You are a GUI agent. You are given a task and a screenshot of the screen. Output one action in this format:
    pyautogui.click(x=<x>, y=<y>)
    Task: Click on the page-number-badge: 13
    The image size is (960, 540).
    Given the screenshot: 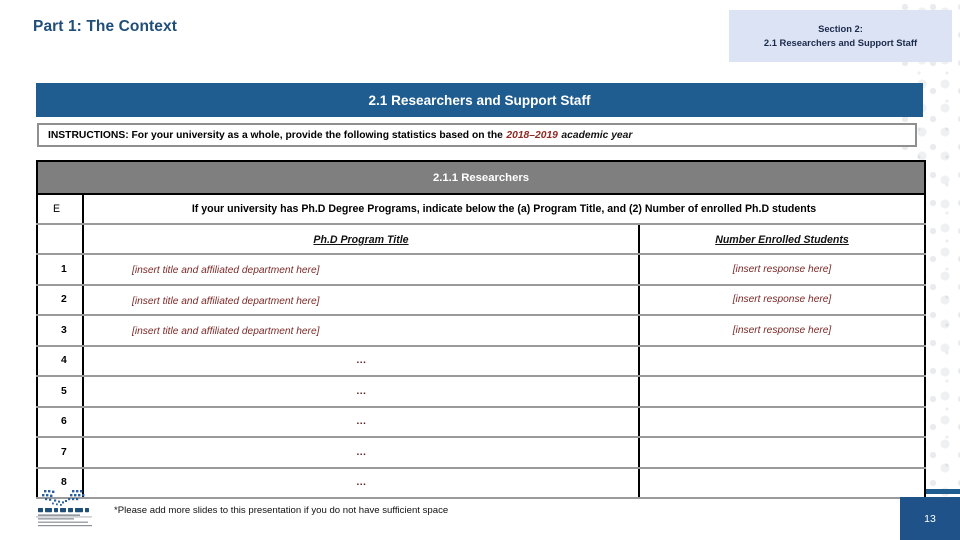 What is the action you would take?
    pyautogui.click(x=930, y=518)
    